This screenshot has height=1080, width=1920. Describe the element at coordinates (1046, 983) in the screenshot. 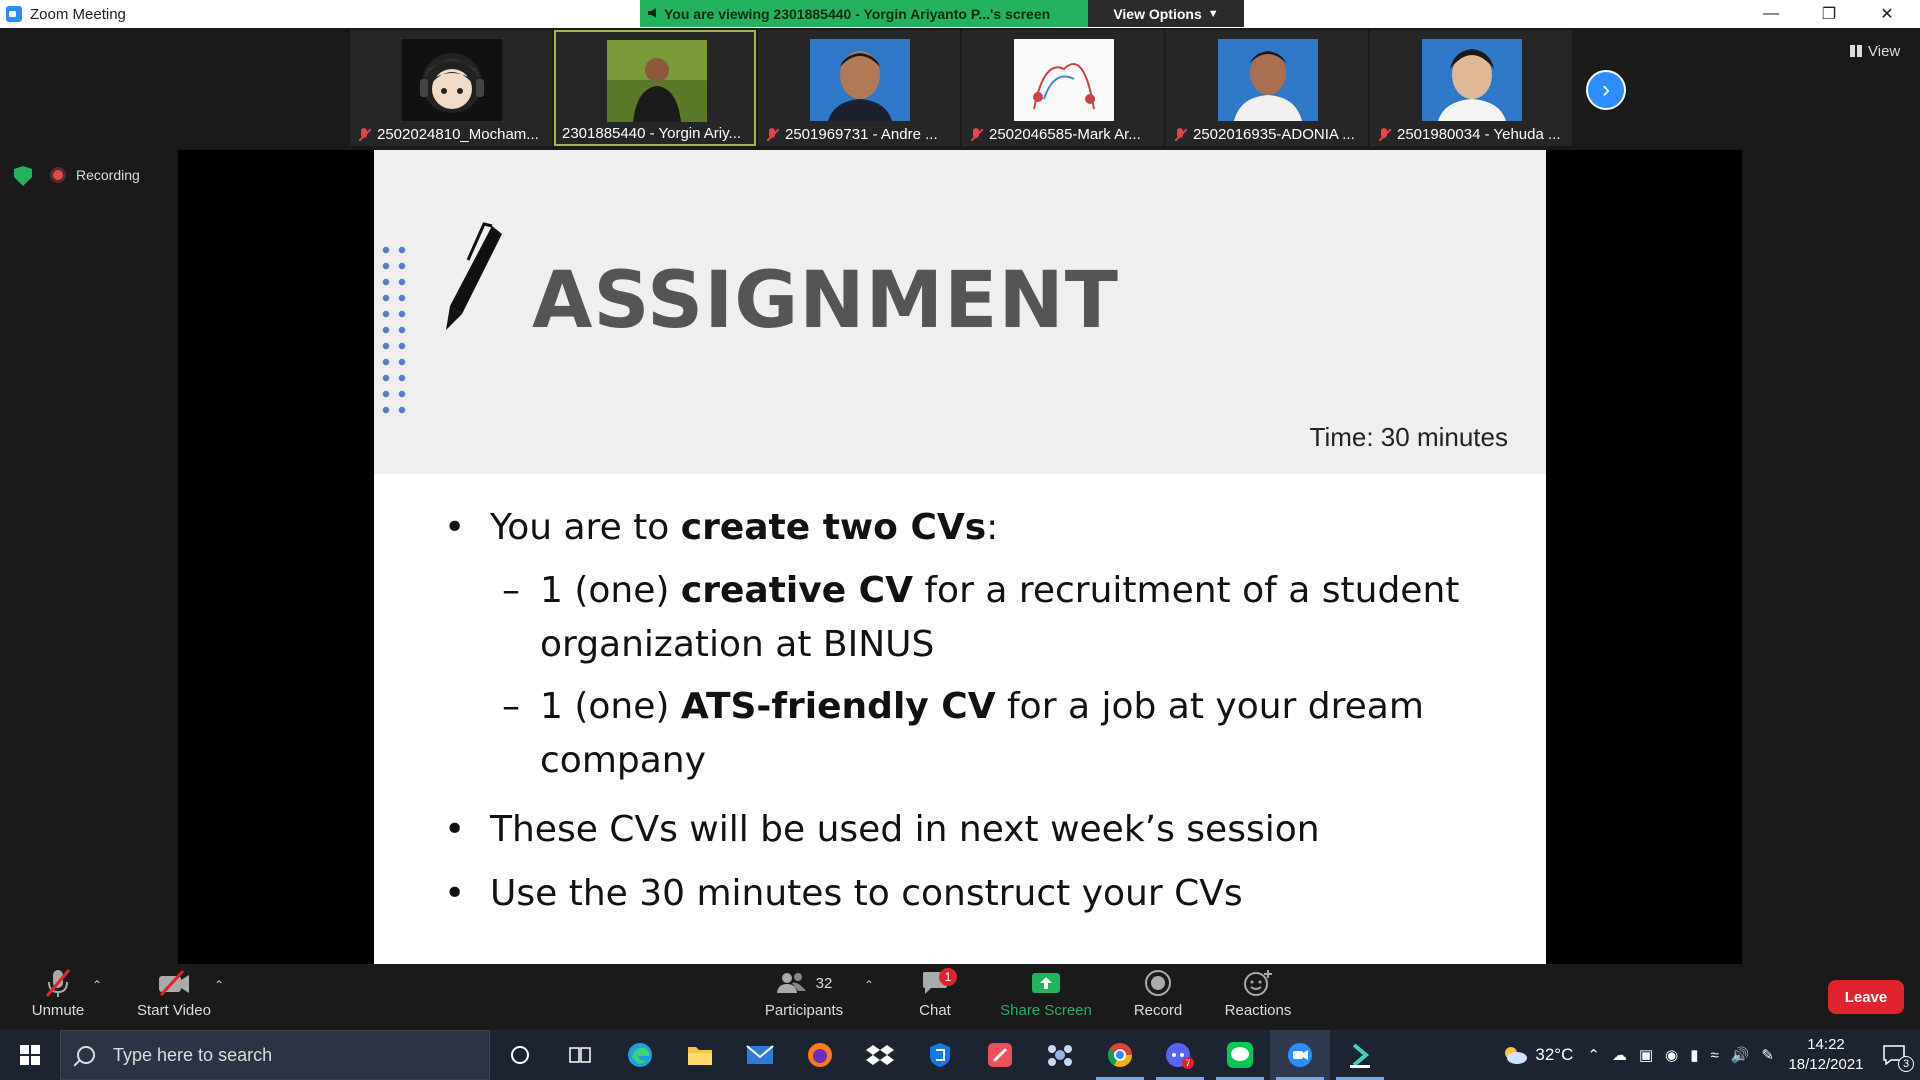

I see `share-screen-icon` at that location.